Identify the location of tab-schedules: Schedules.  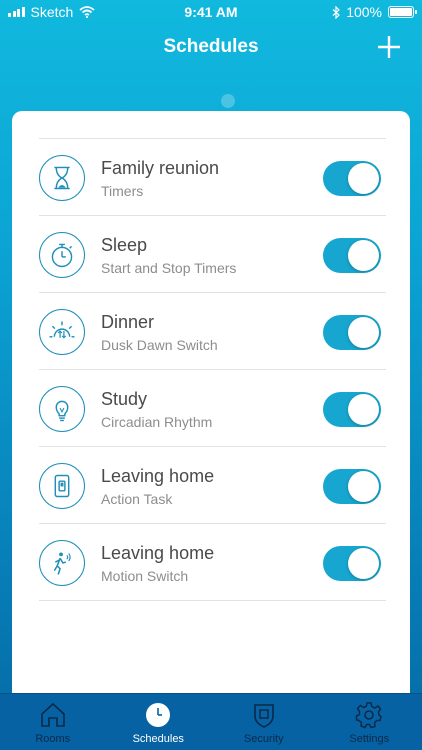
(159, 722).